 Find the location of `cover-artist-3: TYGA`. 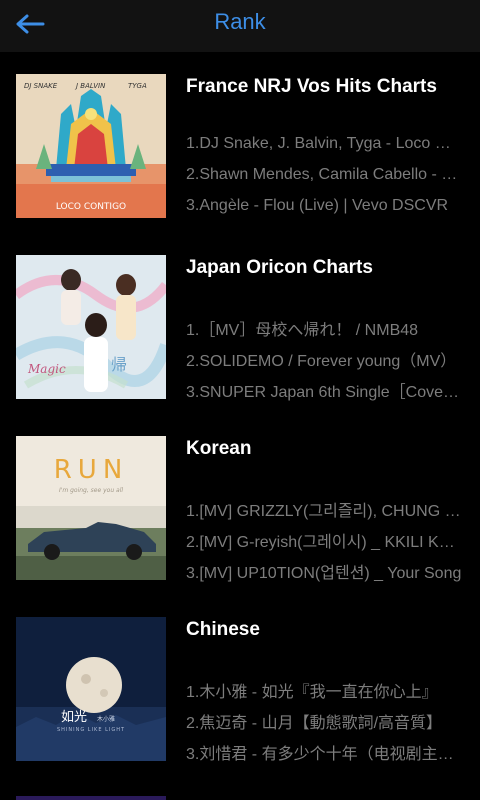

cover-artist-3: TYGA is located at coordinates (137, 86).